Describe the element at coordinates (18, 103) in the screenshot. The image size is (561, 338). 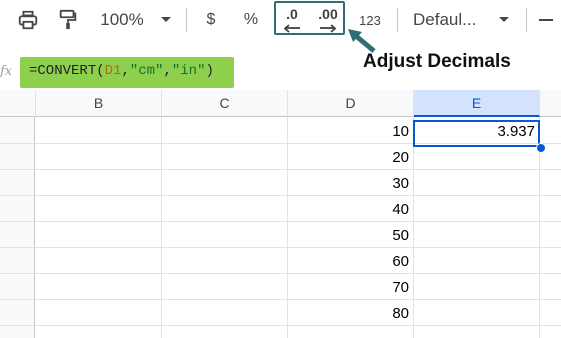
I see `select-all-corner` at that location.